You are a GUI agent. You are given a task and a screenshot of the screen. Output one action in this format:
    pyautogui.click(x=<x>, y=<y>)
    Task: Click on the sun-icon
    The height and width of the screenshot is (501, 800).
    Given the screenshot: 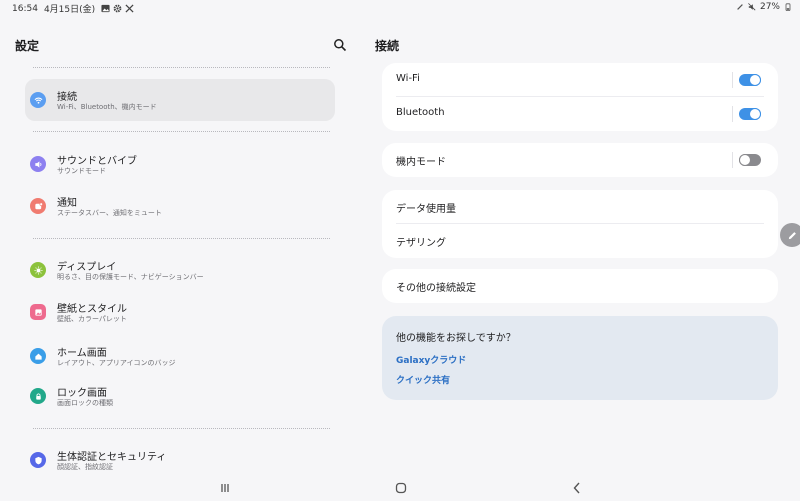 What is the action you would take?
    pyautogui.click(x=38, y=270)
    